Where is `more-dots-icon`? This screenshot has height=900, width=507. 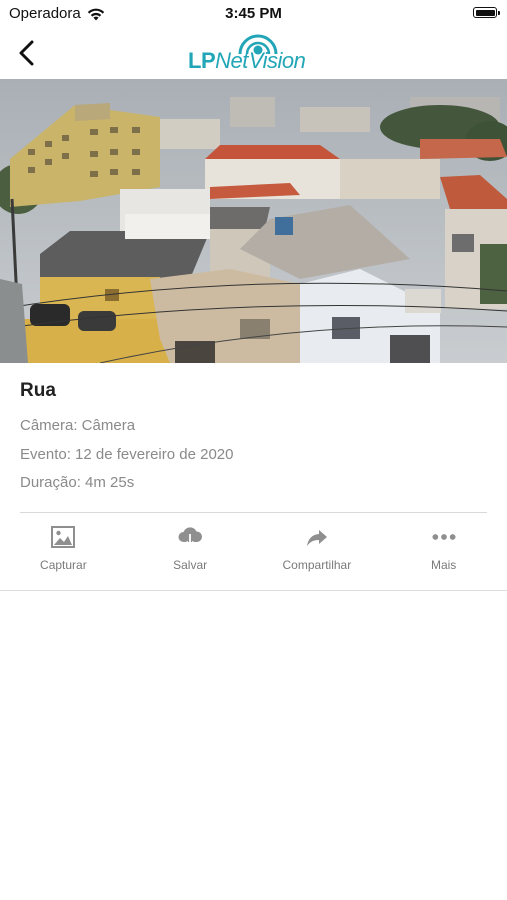
more-dots-icon is located at coordinates (444, 537).